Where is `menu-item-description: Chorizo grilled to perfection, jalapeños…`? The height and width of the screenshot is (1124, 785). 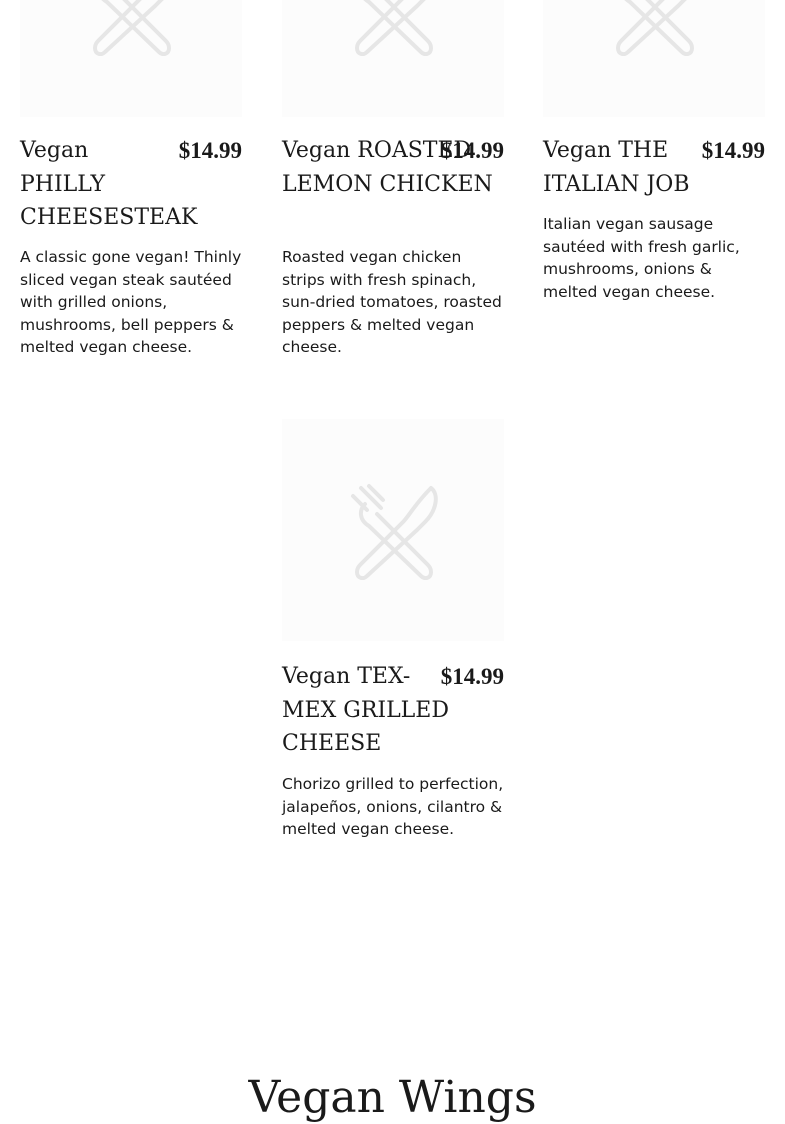 menu-item-description: Chorizo grilled to perfection, jalapeños… is located at coordinates (393, 806).